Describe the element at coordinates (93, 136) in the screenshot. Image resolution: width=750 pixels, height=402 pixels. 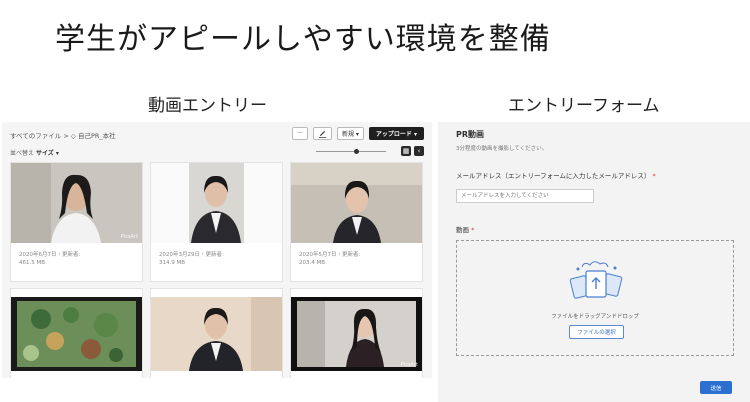
I see `breadcrumb-current: ◇ 自己PR_本社` at that location.